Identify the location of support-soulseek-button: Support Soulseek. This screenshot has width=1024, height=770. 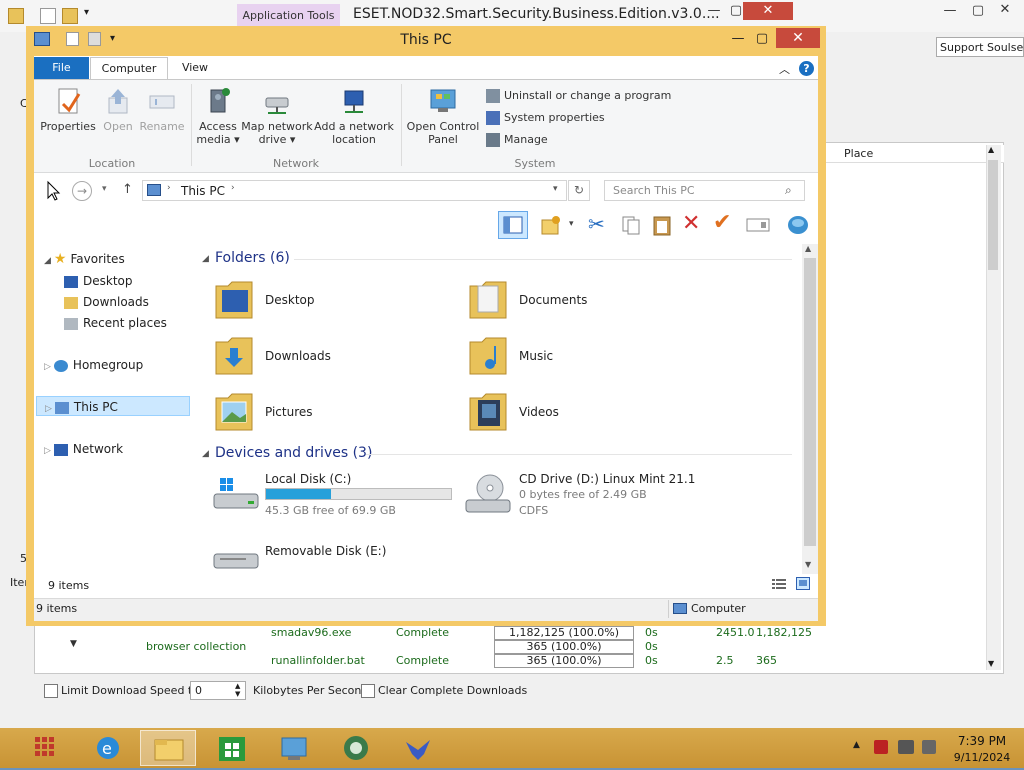
(980, 47).